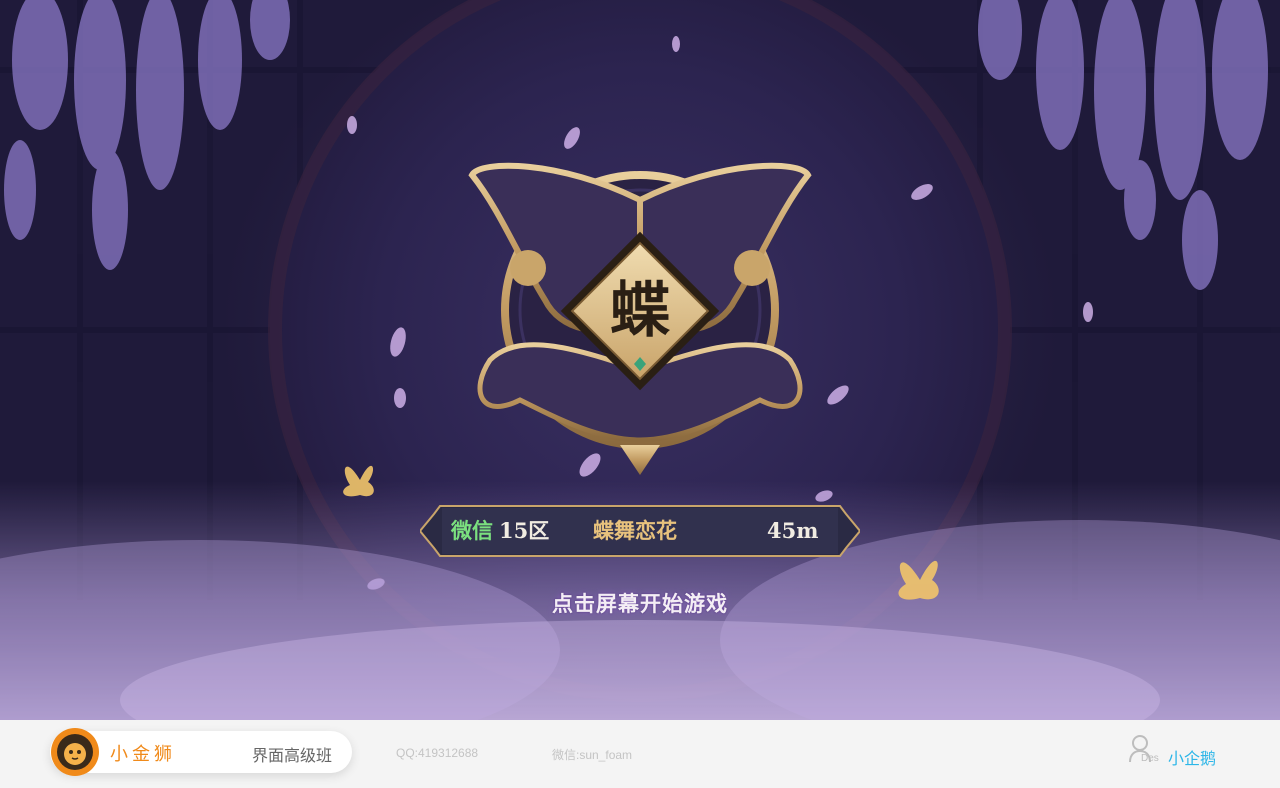 This screenshot has height=788, width=1280. I want to click on designer-name: 小企鹅, so click(1192, 758).